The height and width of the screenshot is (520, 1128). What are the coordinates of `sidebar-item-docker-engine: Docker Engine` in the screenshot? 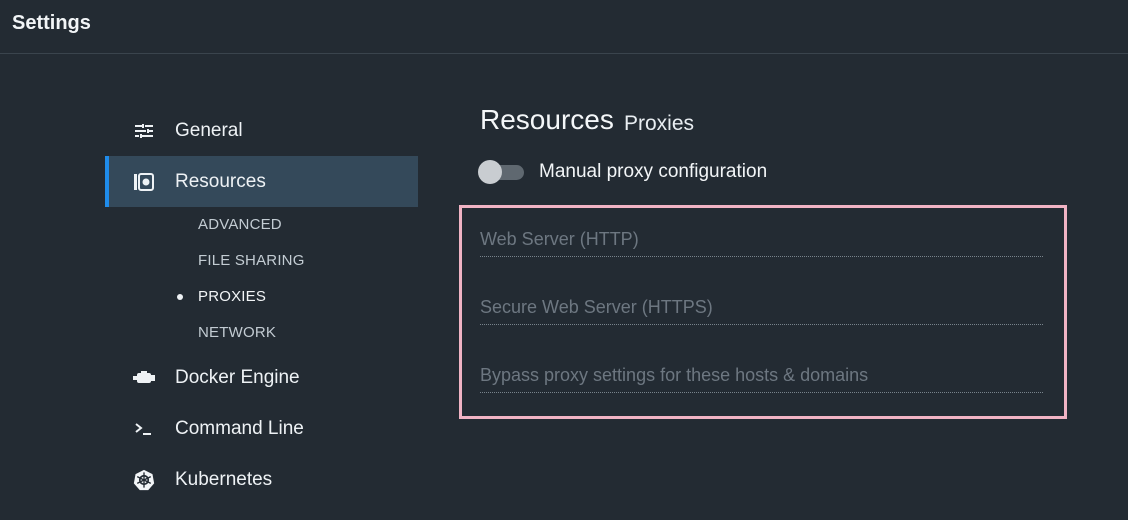 It's located at (261, 377).